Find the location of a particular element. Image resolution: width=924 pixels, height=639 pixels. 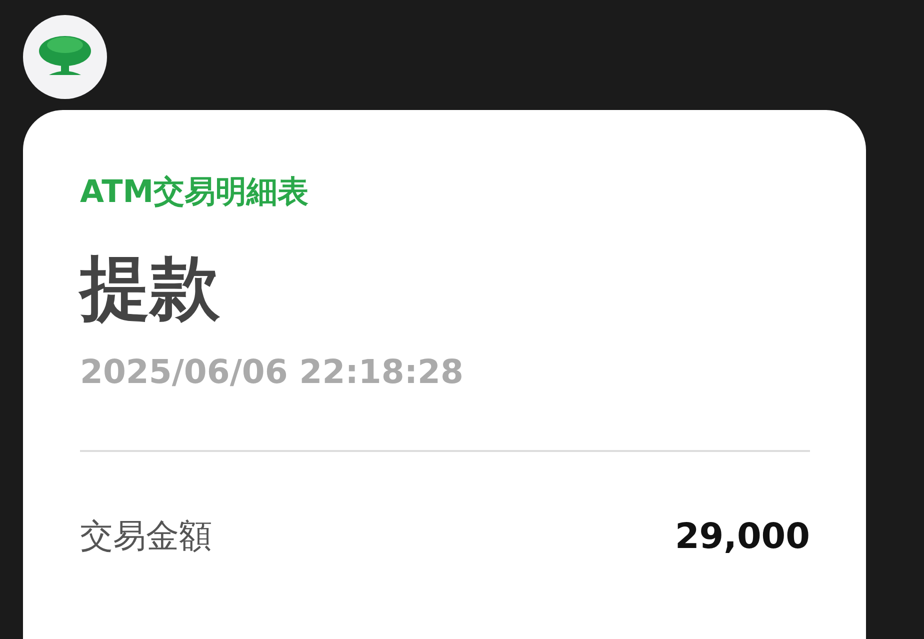

detail-label: 交易金額 is located at coordinates (146, 536).